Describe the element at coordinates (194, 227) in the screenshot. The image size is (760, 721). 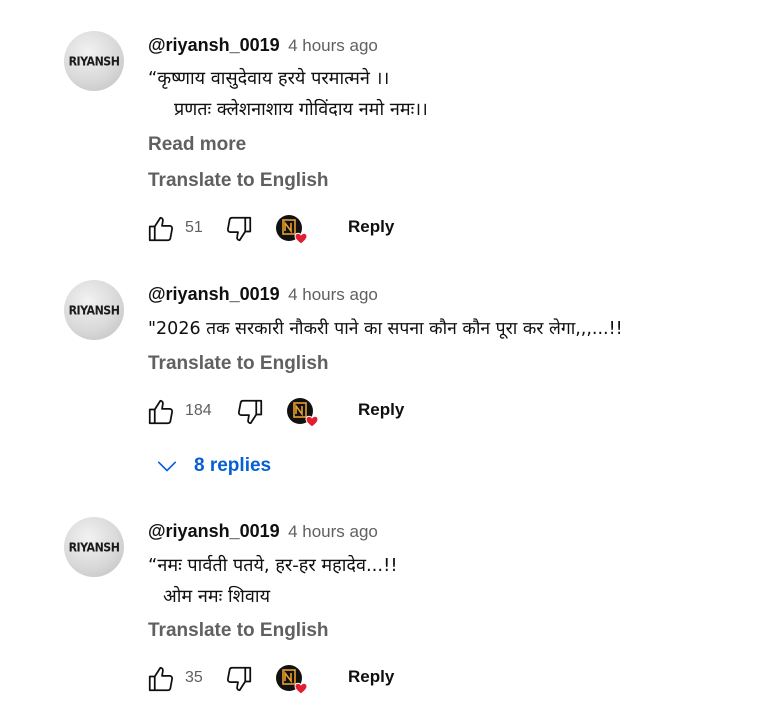
I see `like-count: 51` at that location.